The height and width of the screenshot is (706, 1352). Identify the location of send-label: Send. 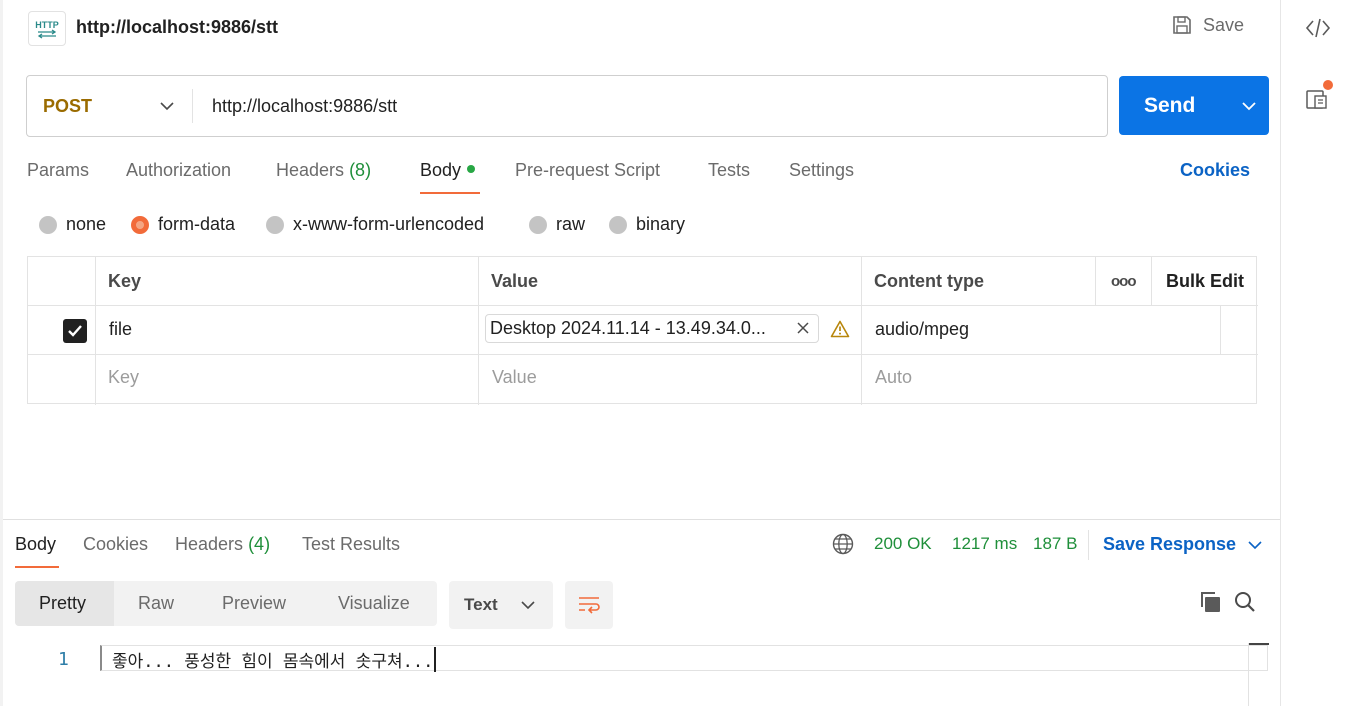
(1170, 105).